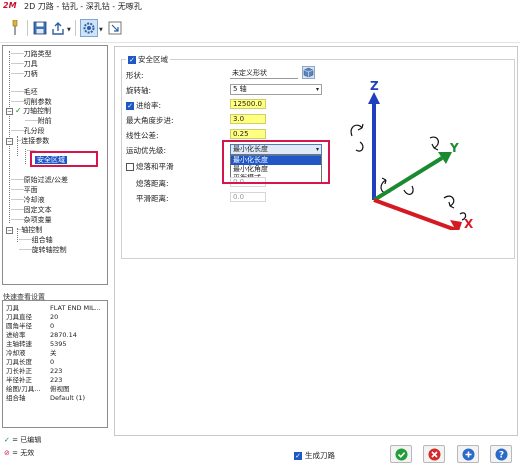 The image size is (520, 466). What do you see at coordinates (36, 344) in the screenshot?
I see `quick-view-row: 主轴转速 5395` at bounding box center [36, 344].